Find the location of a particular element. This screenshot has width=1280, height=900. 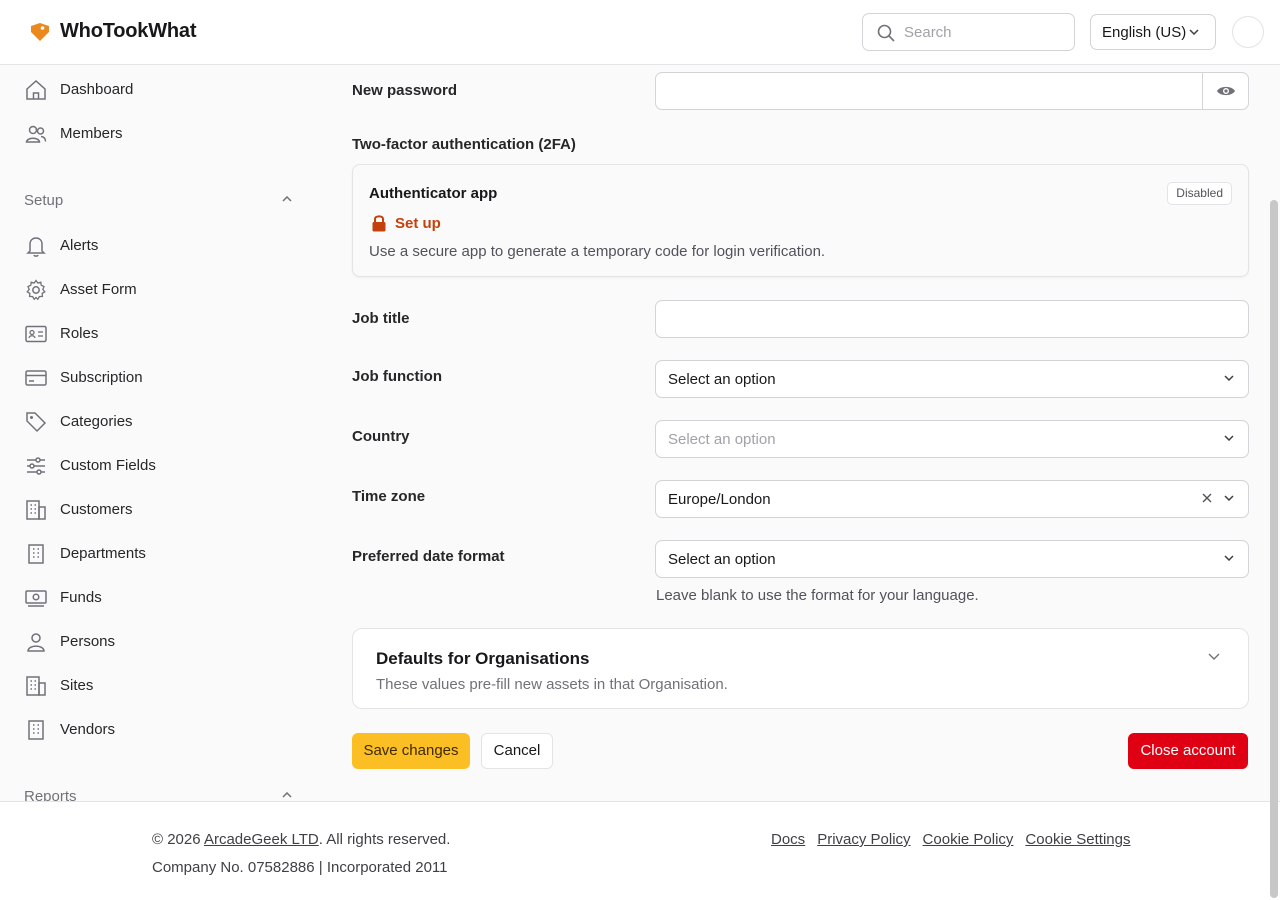

users-icon is located at coordinates (36, 134).